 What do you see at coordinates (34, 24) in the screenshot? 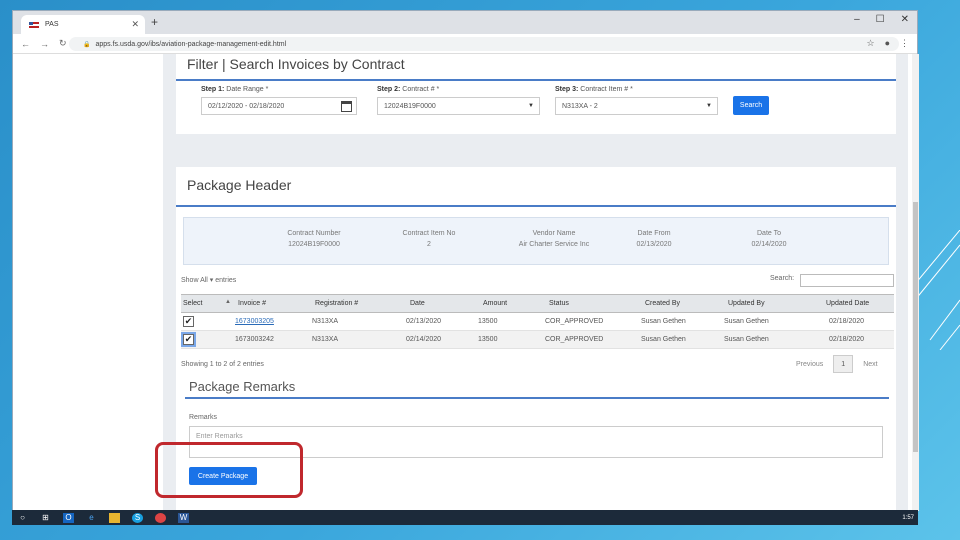
I see `flag-icon` at bounding box center [34, 24].